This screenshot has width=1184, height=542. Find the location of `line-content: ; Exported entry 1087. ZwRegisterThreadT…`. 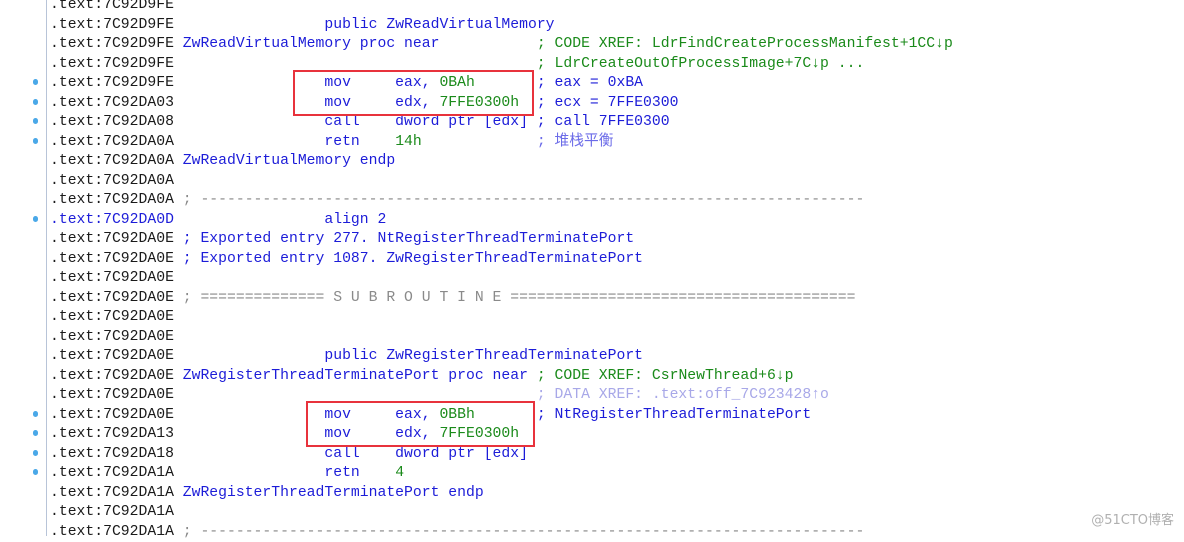

line-content: ; Exported entry 1087. ZwRegisterThreadT… is located at coordinates (413, 260).